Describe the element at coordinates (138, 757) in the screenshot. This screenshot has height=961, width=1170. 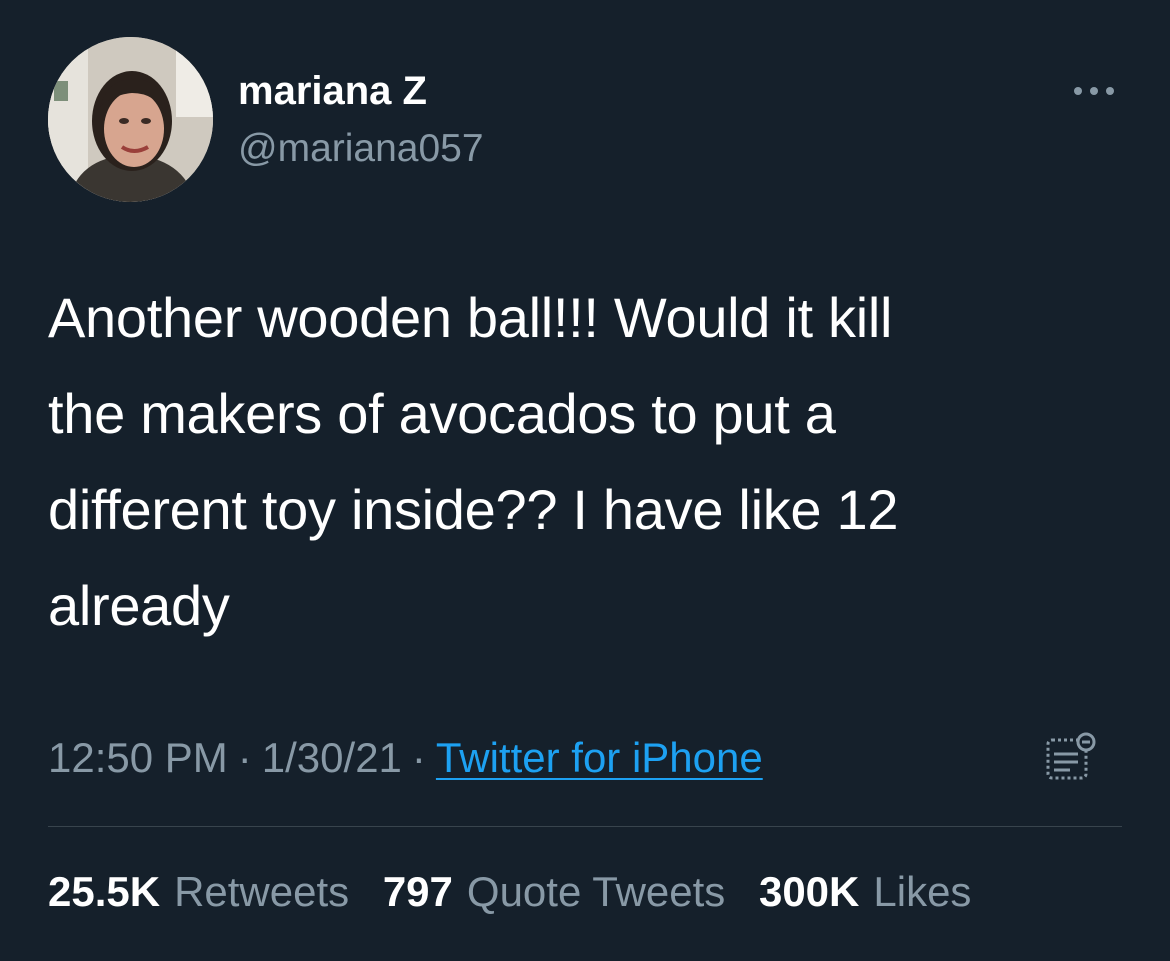
I see `tweet-time: 12:50 PM` at that location.